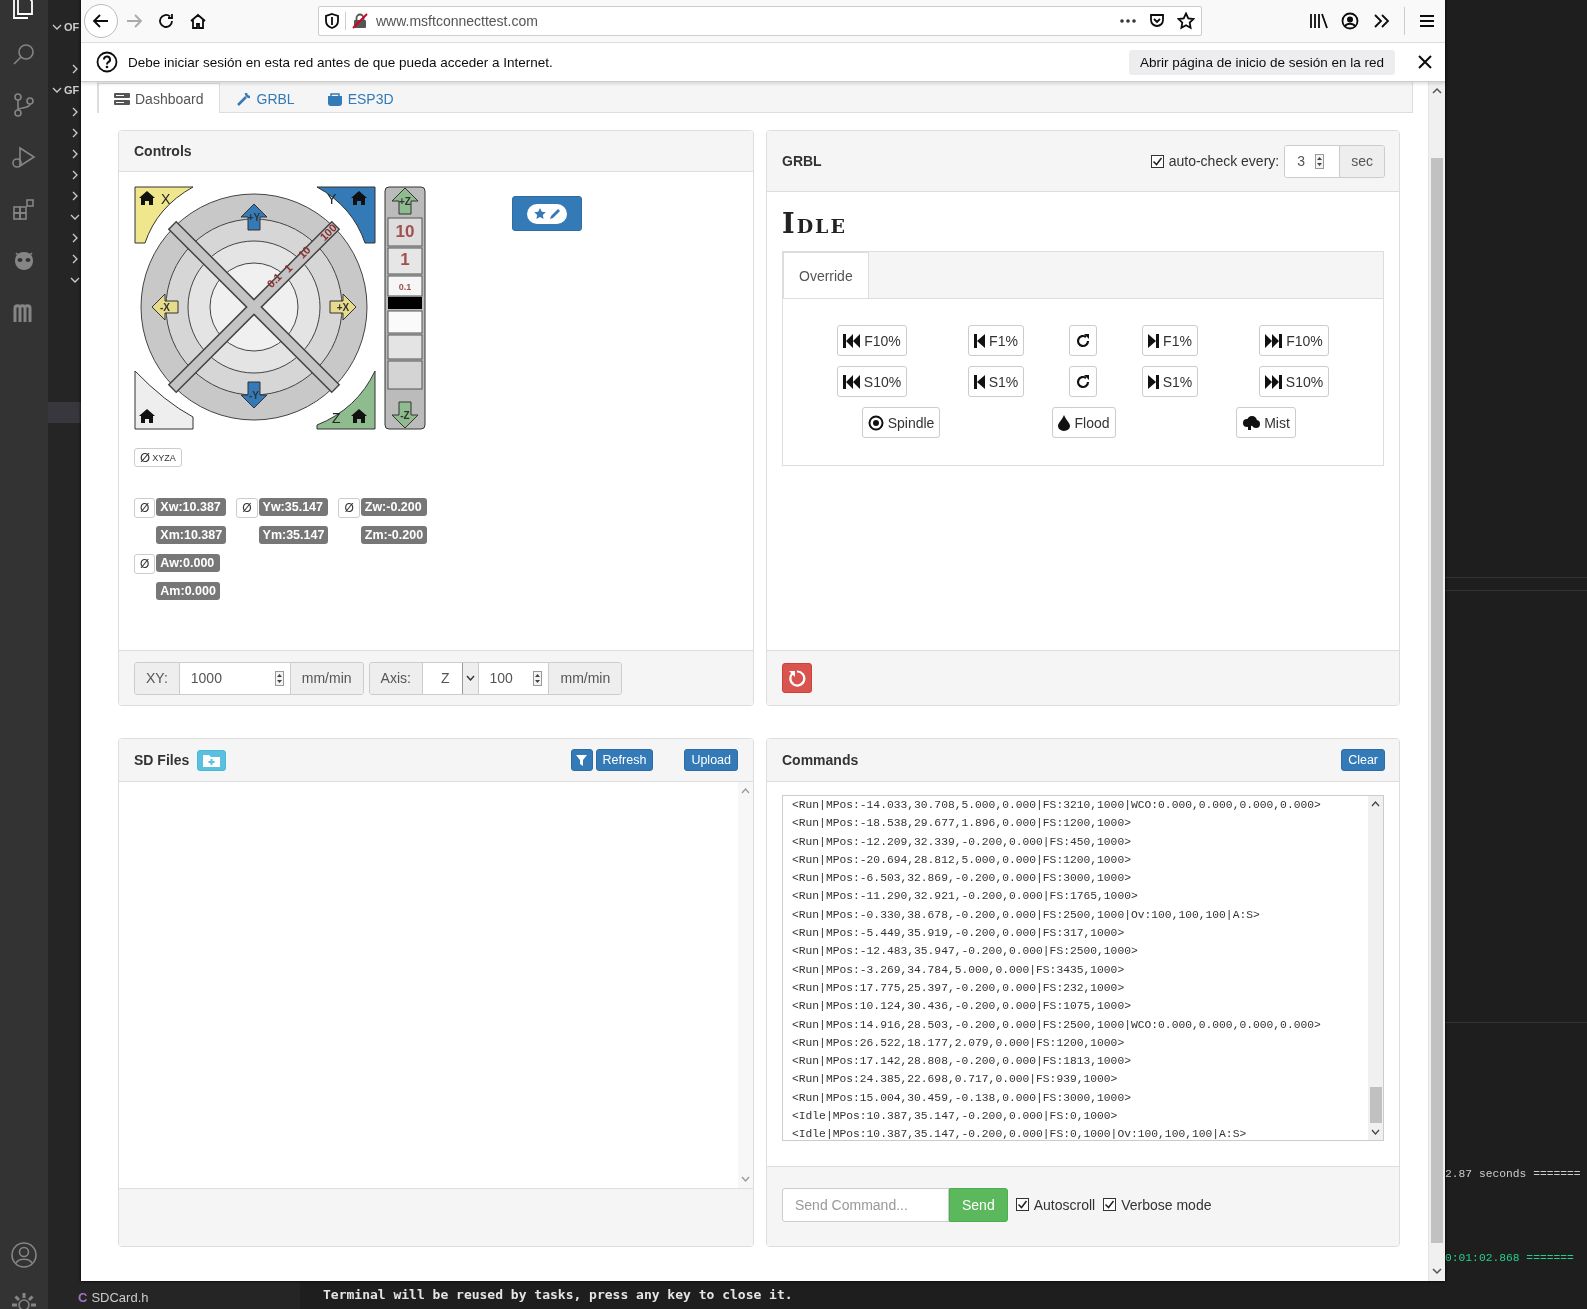 This screenshot has height=1309, width=1587. Describe the element at coordinates (405, 201) in the screenshot. I see `jog-arrow-button: +Z` at that location.